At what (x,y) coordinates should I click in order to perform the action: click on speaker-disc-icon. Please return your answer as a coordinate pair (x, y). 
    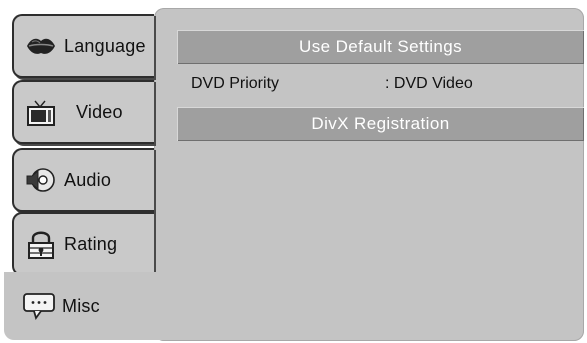
    Looking at the image, I should click on (41, 180).